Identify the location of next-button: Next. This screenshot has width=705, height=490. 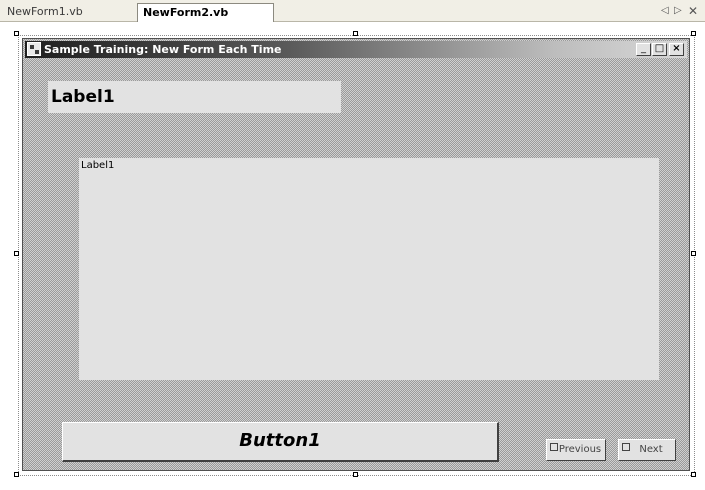
(647, 450).